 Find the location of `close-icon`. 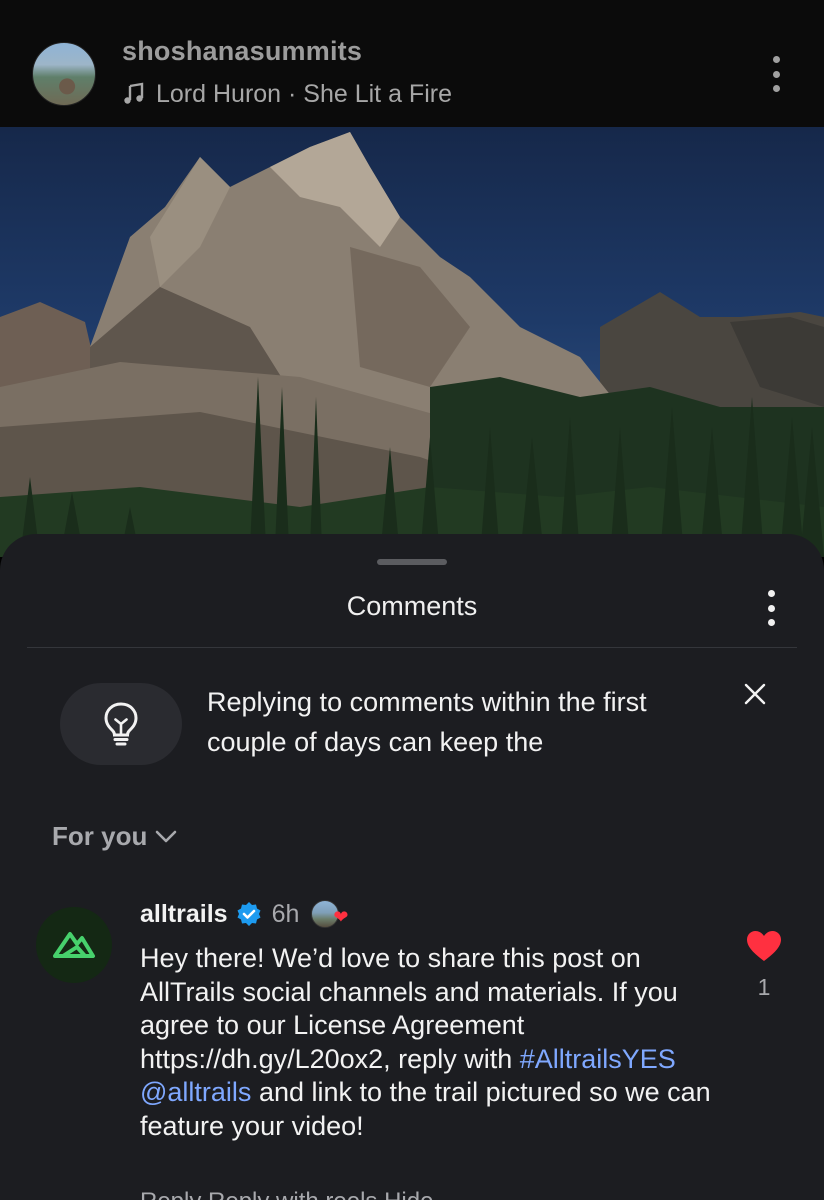

close-icon is located at coordinates (755, 694).